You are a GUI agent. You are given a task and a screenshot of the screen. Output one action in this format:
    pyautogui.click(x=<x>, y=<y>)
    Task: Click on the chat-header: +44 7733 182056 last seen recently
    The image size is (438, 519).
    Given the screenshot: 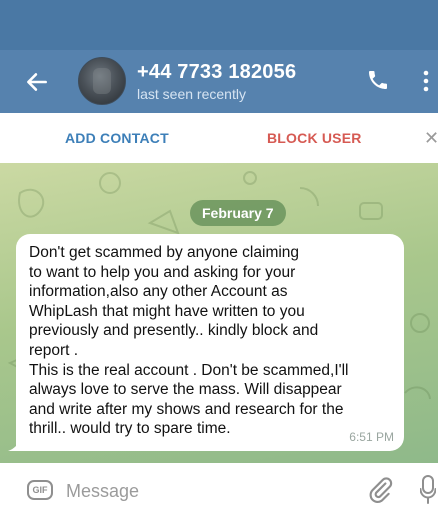 What is the action you would take?
    pyautogui.click(x=219, y=81)
    